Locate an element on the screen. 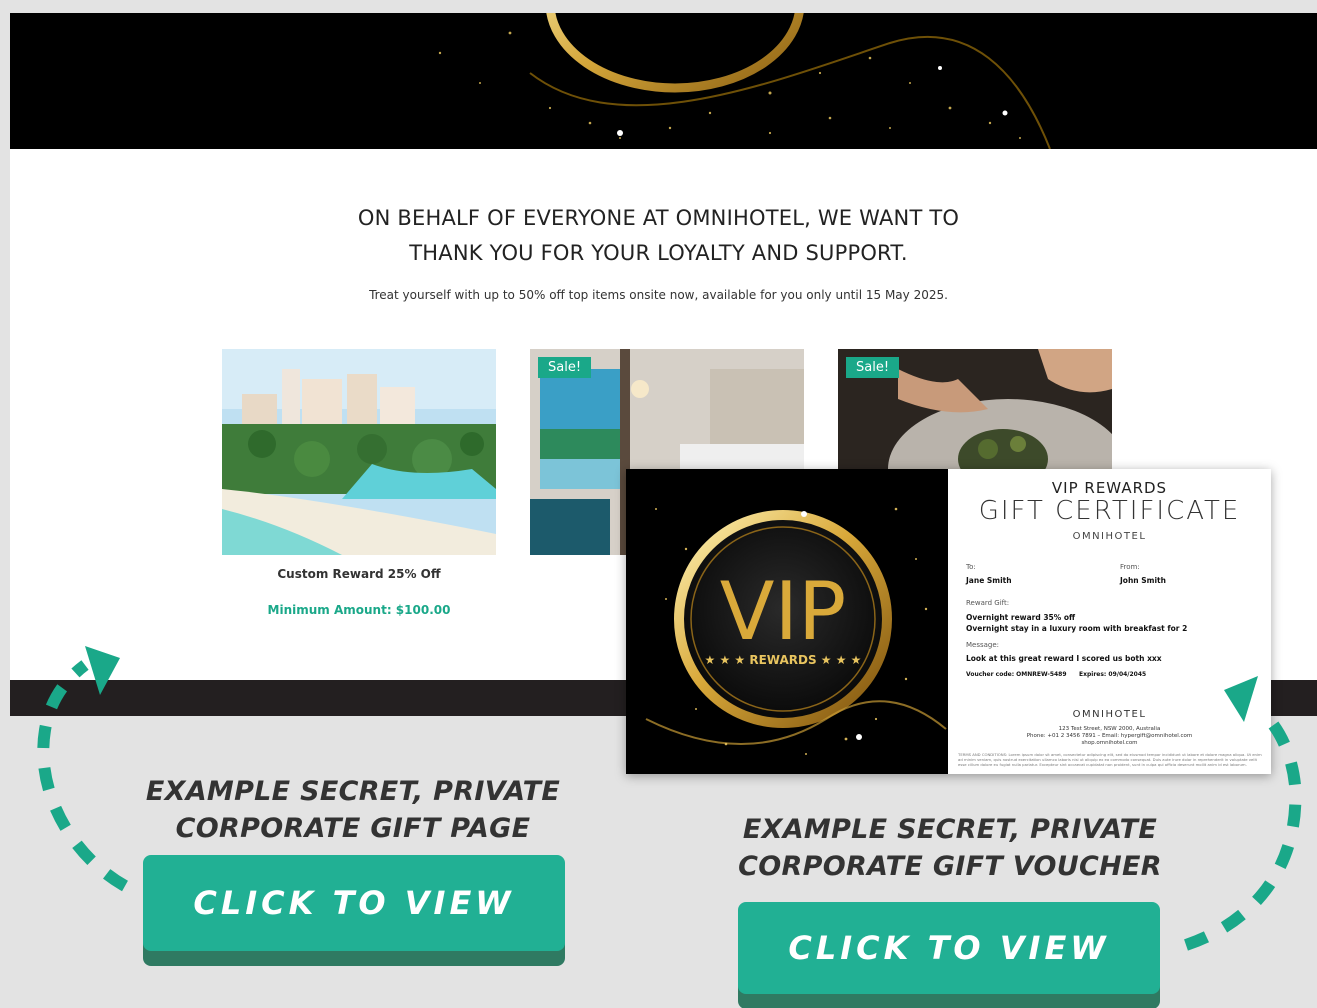 This screenshot has height=1008, width=1317. dashed-arrow-up-left-icon is located at coordinates (82, 769).